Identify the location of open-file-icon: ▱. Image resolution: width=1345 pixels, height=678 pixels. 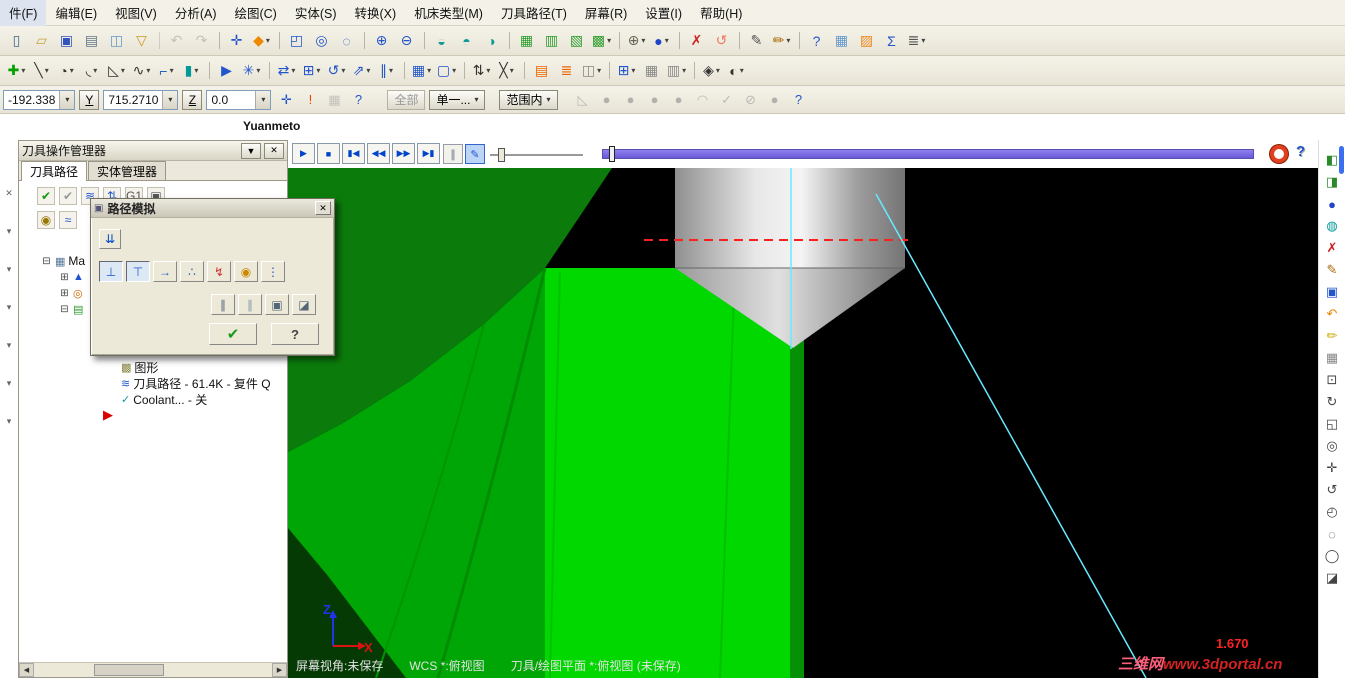
(41, 40).